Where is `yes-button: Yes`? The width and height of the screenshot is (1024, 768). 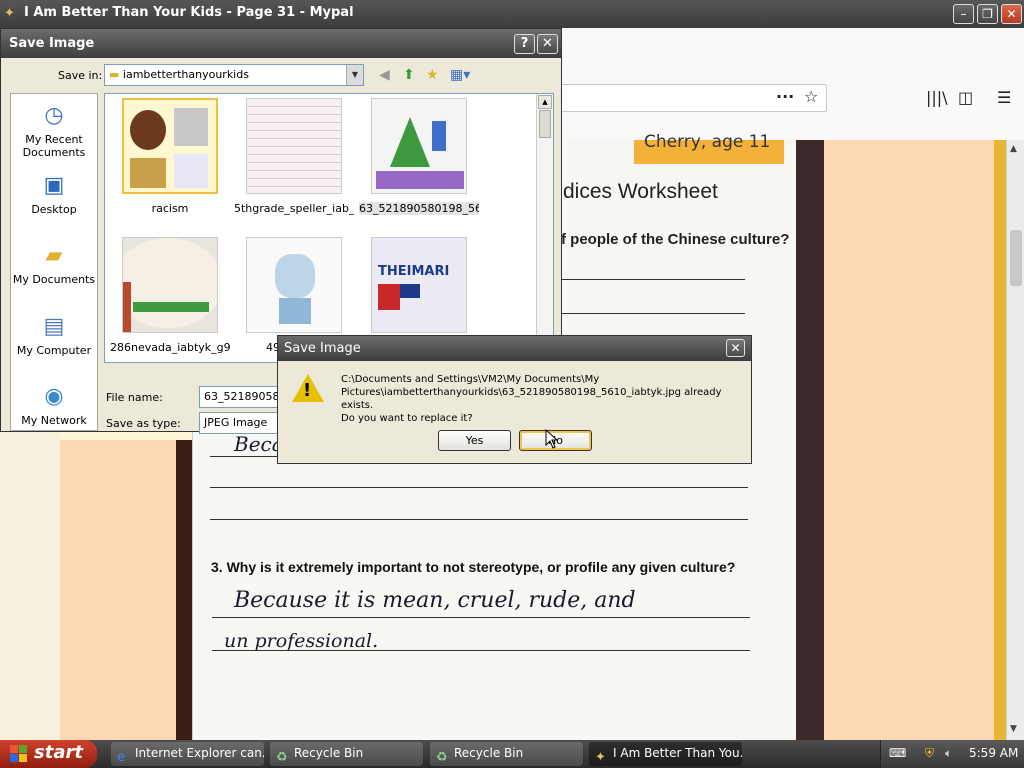
yes-button: Yes is located at coordinates (474, 440).